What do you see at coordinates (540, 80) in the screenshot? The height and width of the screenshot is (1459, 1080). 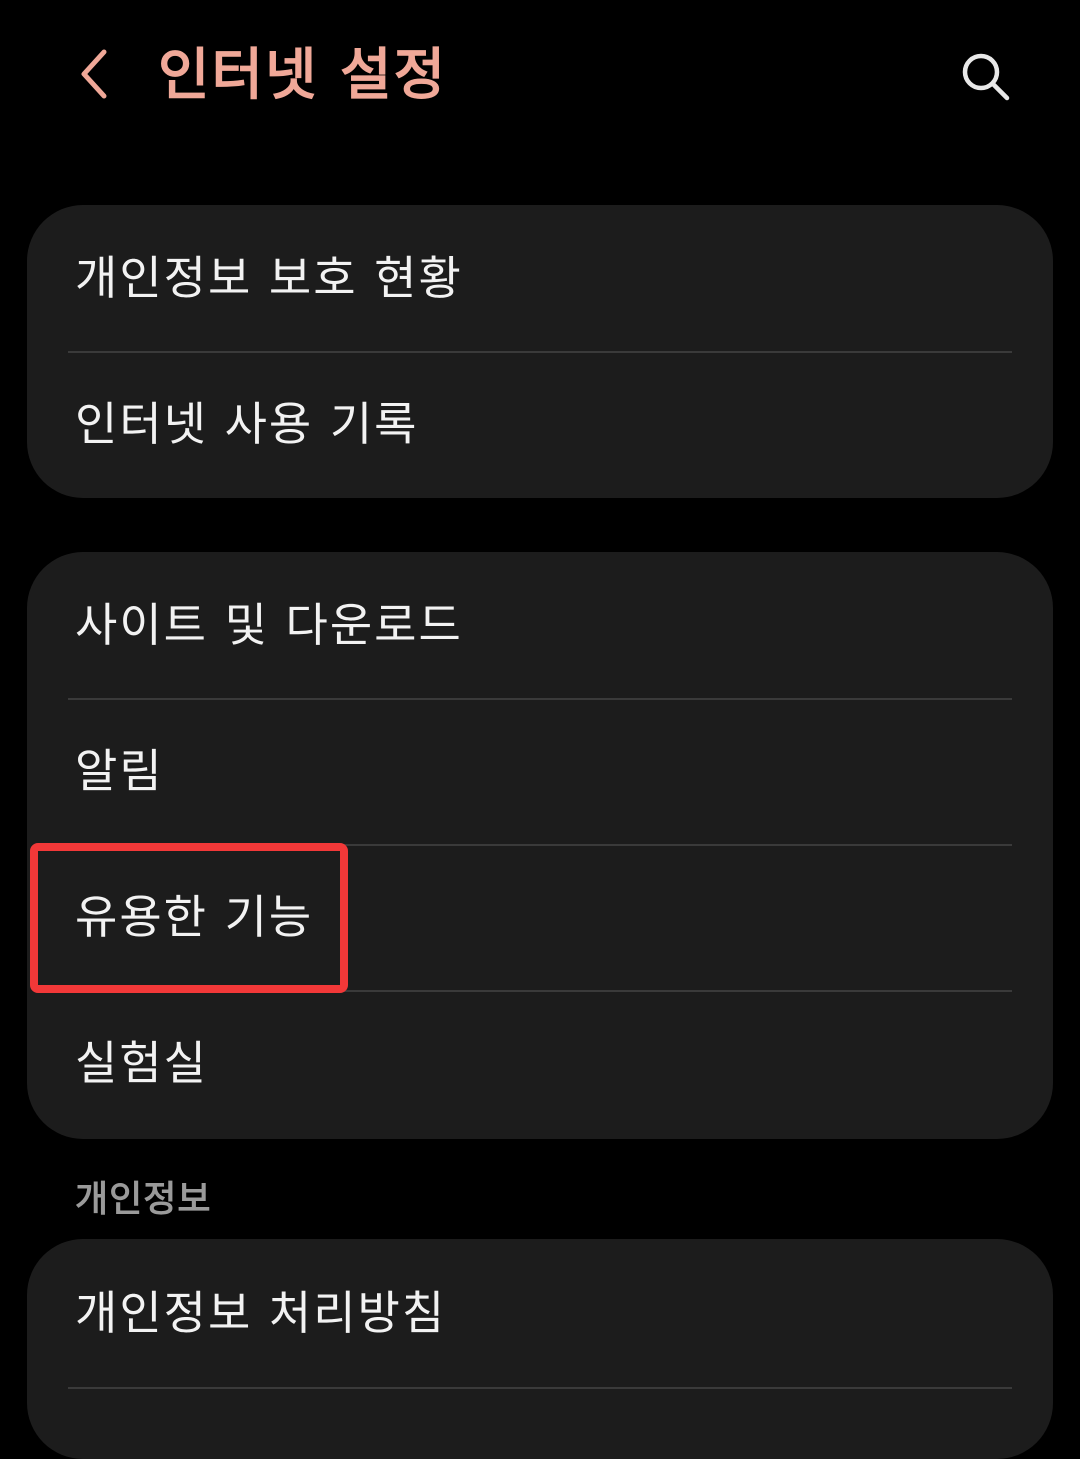 I see `app-bar: 인터넷 설정` at bounding box center [540, 80].